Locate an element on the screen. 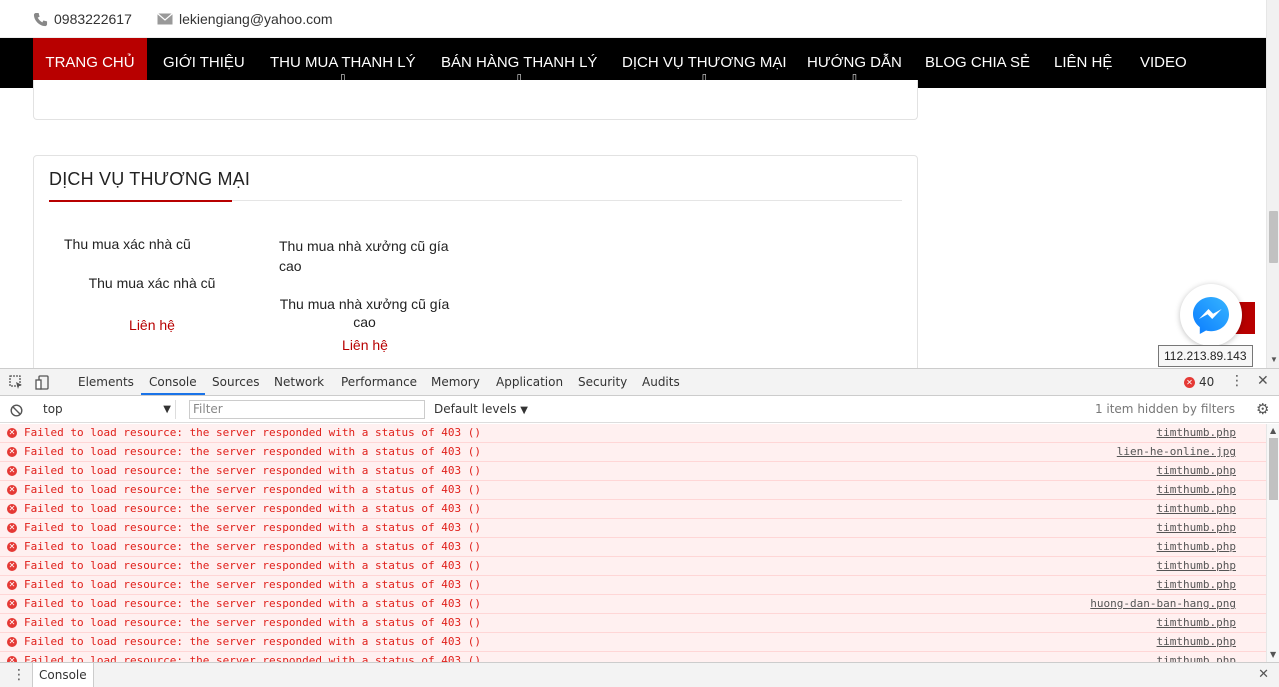 The image size is (1279, 687). context-selector: top ▼ is located at coordinates (106, 409).